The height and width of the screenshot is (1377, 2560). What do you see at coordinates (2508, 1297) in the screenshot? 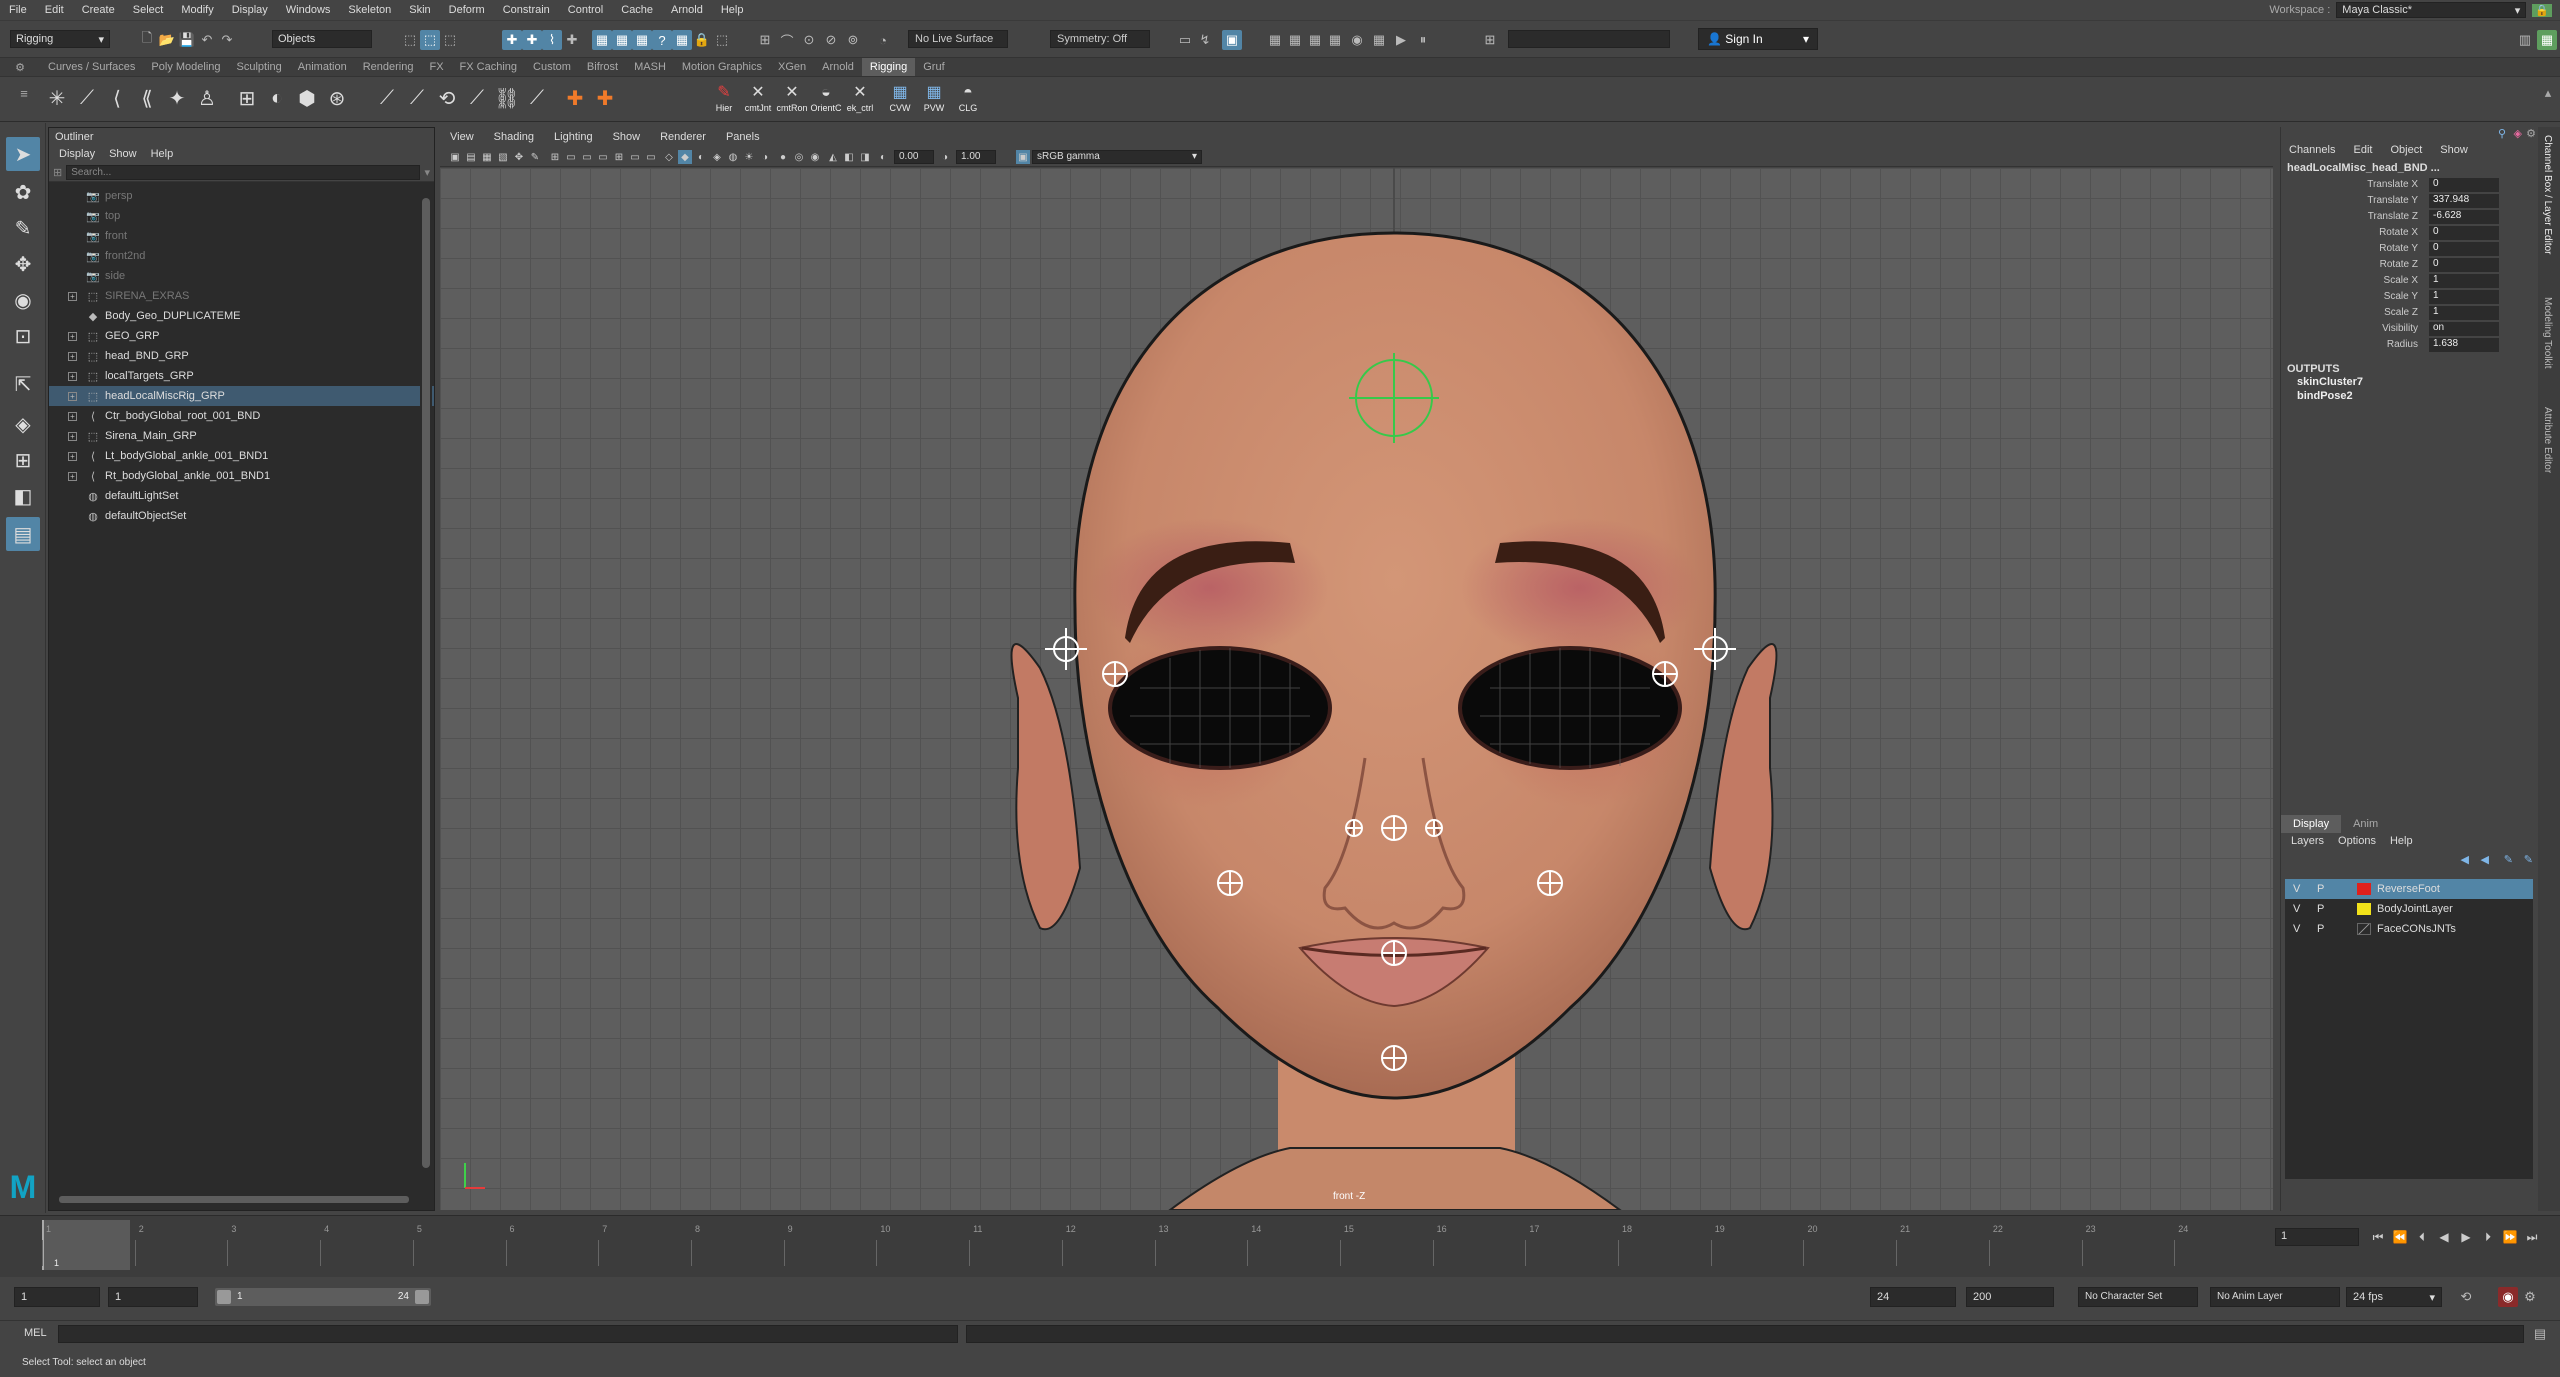
I see `auto-key-icon: ◉` at bounding box center [2508, 1297].